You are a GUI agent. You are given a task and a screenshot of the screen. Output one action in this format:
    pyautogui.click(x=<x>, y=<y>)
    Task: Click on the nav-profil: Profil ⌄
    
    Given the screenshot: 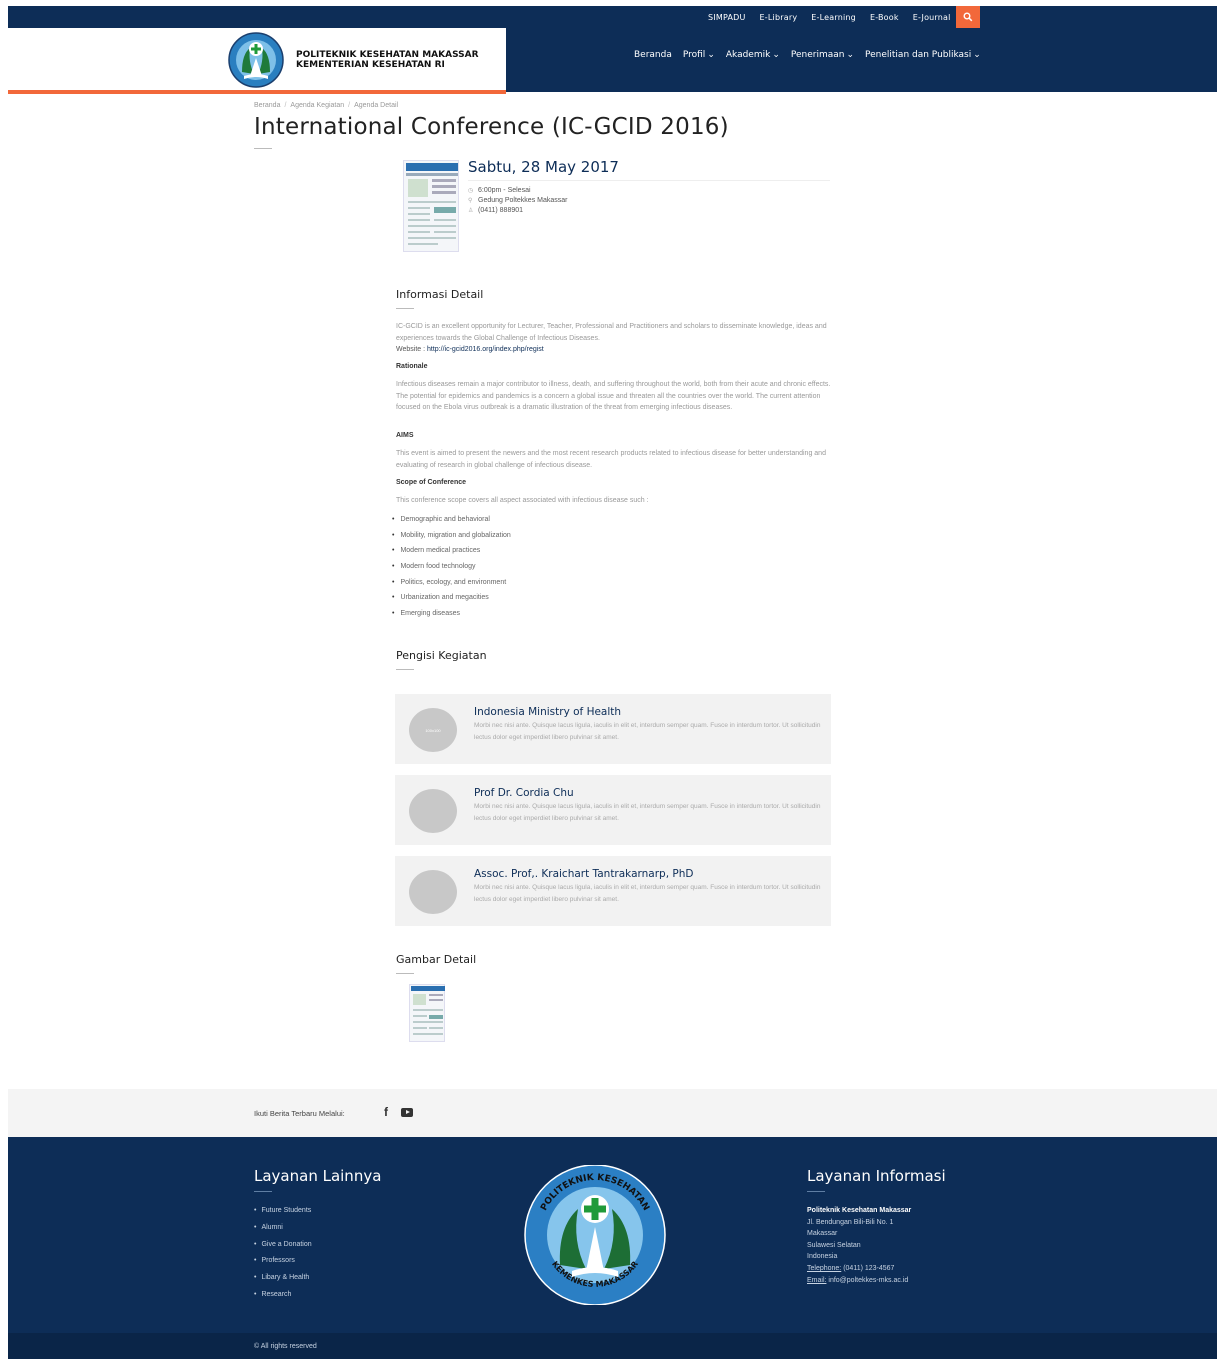 What is the action you would take?
    pyautogui.click(x=699, y=55)
    